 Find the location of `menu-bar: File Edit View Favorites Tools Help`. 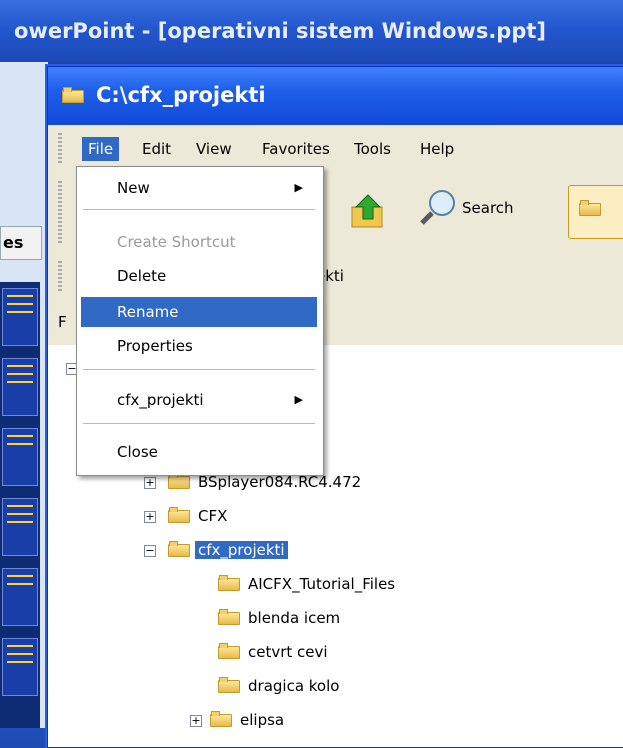

menu-bar: File Edit View Favorites Tools Help is located at coordinates (335, 148).